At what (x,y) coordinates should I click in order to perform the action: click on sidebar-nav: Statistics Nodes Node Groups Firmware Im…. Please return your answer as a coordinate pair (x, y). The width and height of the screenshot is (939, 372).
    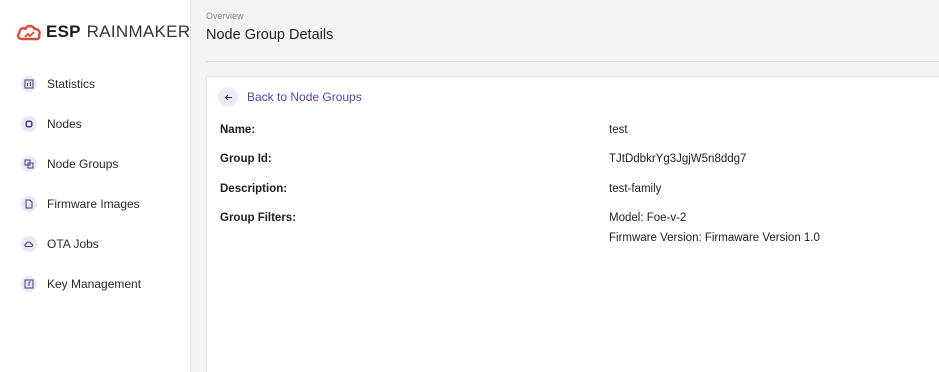
    Looking at the image, I should click on (95, 184).